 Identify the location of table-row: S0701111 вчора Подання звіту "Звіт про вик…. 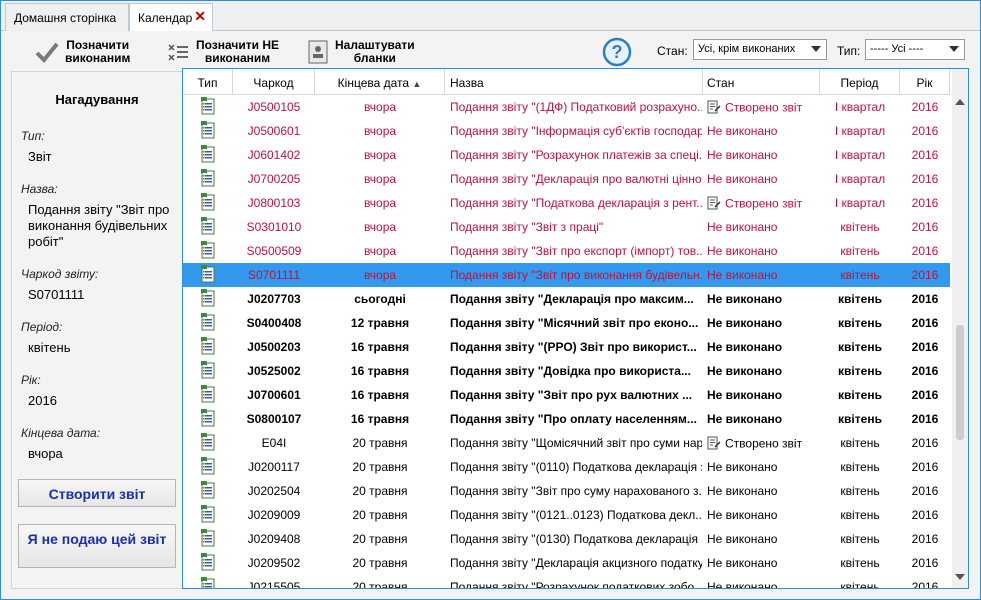
(566, 275).